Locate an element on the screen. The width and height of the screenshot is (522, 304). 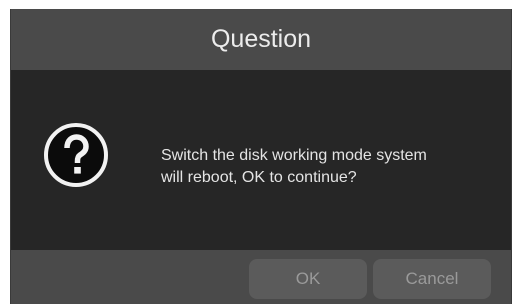
dialog-title: Question is located at coordinates (261, 39).